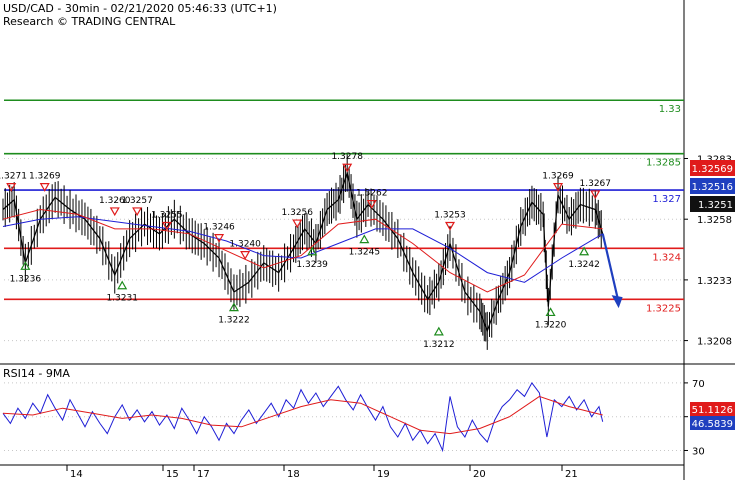 This screenshot has height=480, width=735. I want to click on rsi-tag-label-0: 51.1126, so click(712, 410).